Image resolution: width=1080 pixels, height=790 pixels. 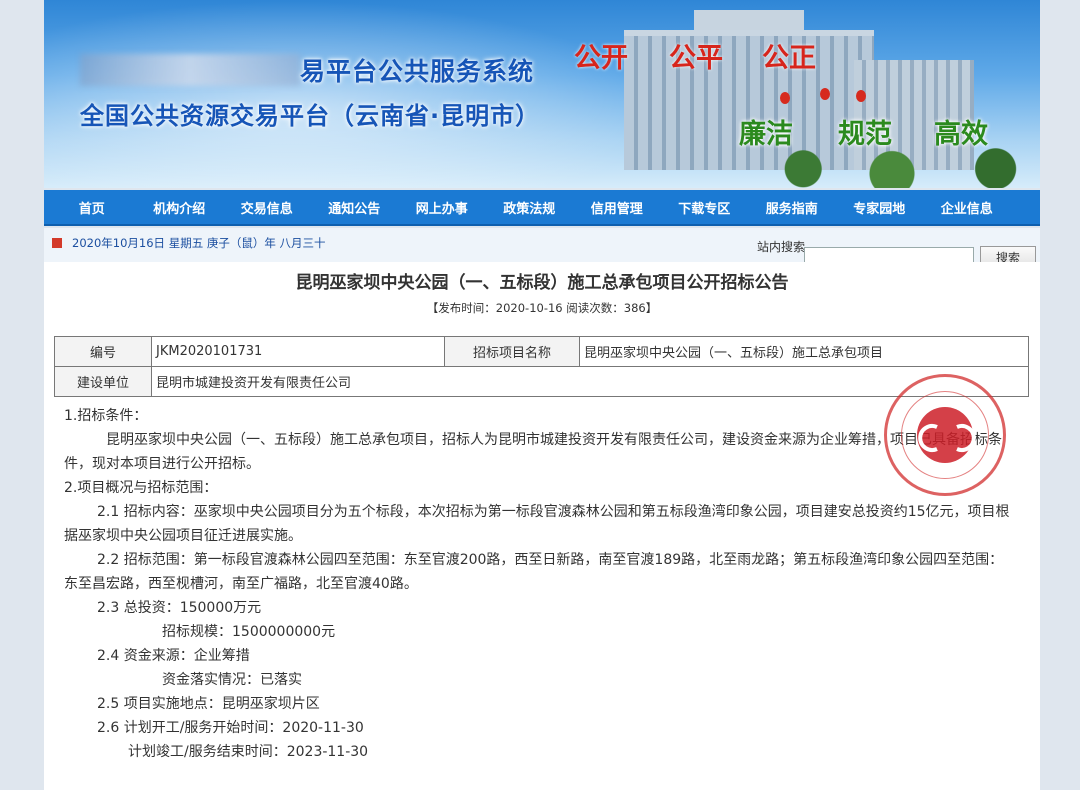 What do you see at coordinates (248, 752) in the screenshot?
I see `section-2-6-end: 计划竣工/服务结束时间：2023-11-30` at bounding box center [248, 752].